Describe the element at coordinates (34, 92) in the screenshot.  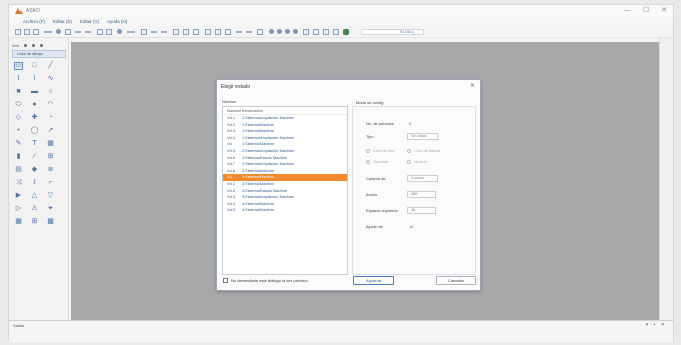
I see `filled-rect-icon: ▬` at that location.